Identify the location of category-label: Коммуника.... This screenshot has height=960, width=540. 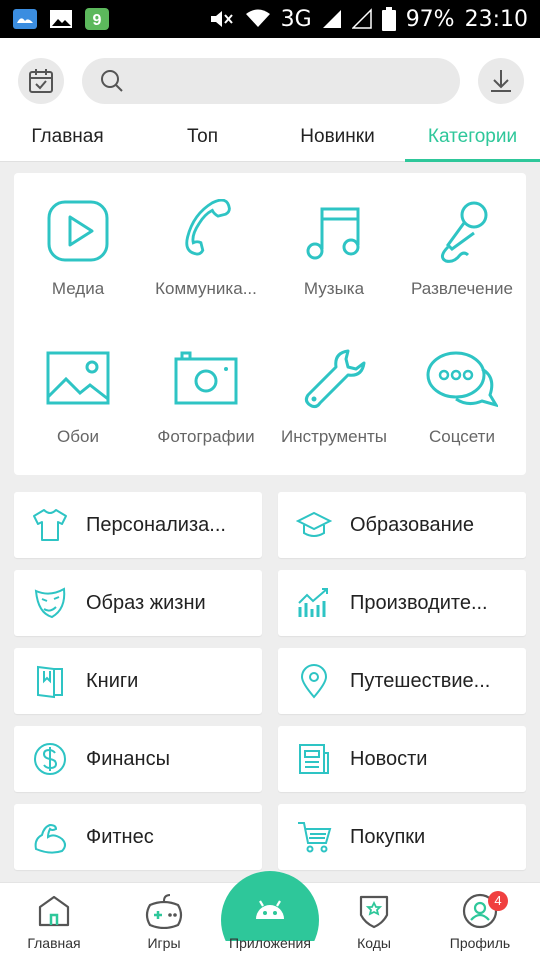
(206, 288).